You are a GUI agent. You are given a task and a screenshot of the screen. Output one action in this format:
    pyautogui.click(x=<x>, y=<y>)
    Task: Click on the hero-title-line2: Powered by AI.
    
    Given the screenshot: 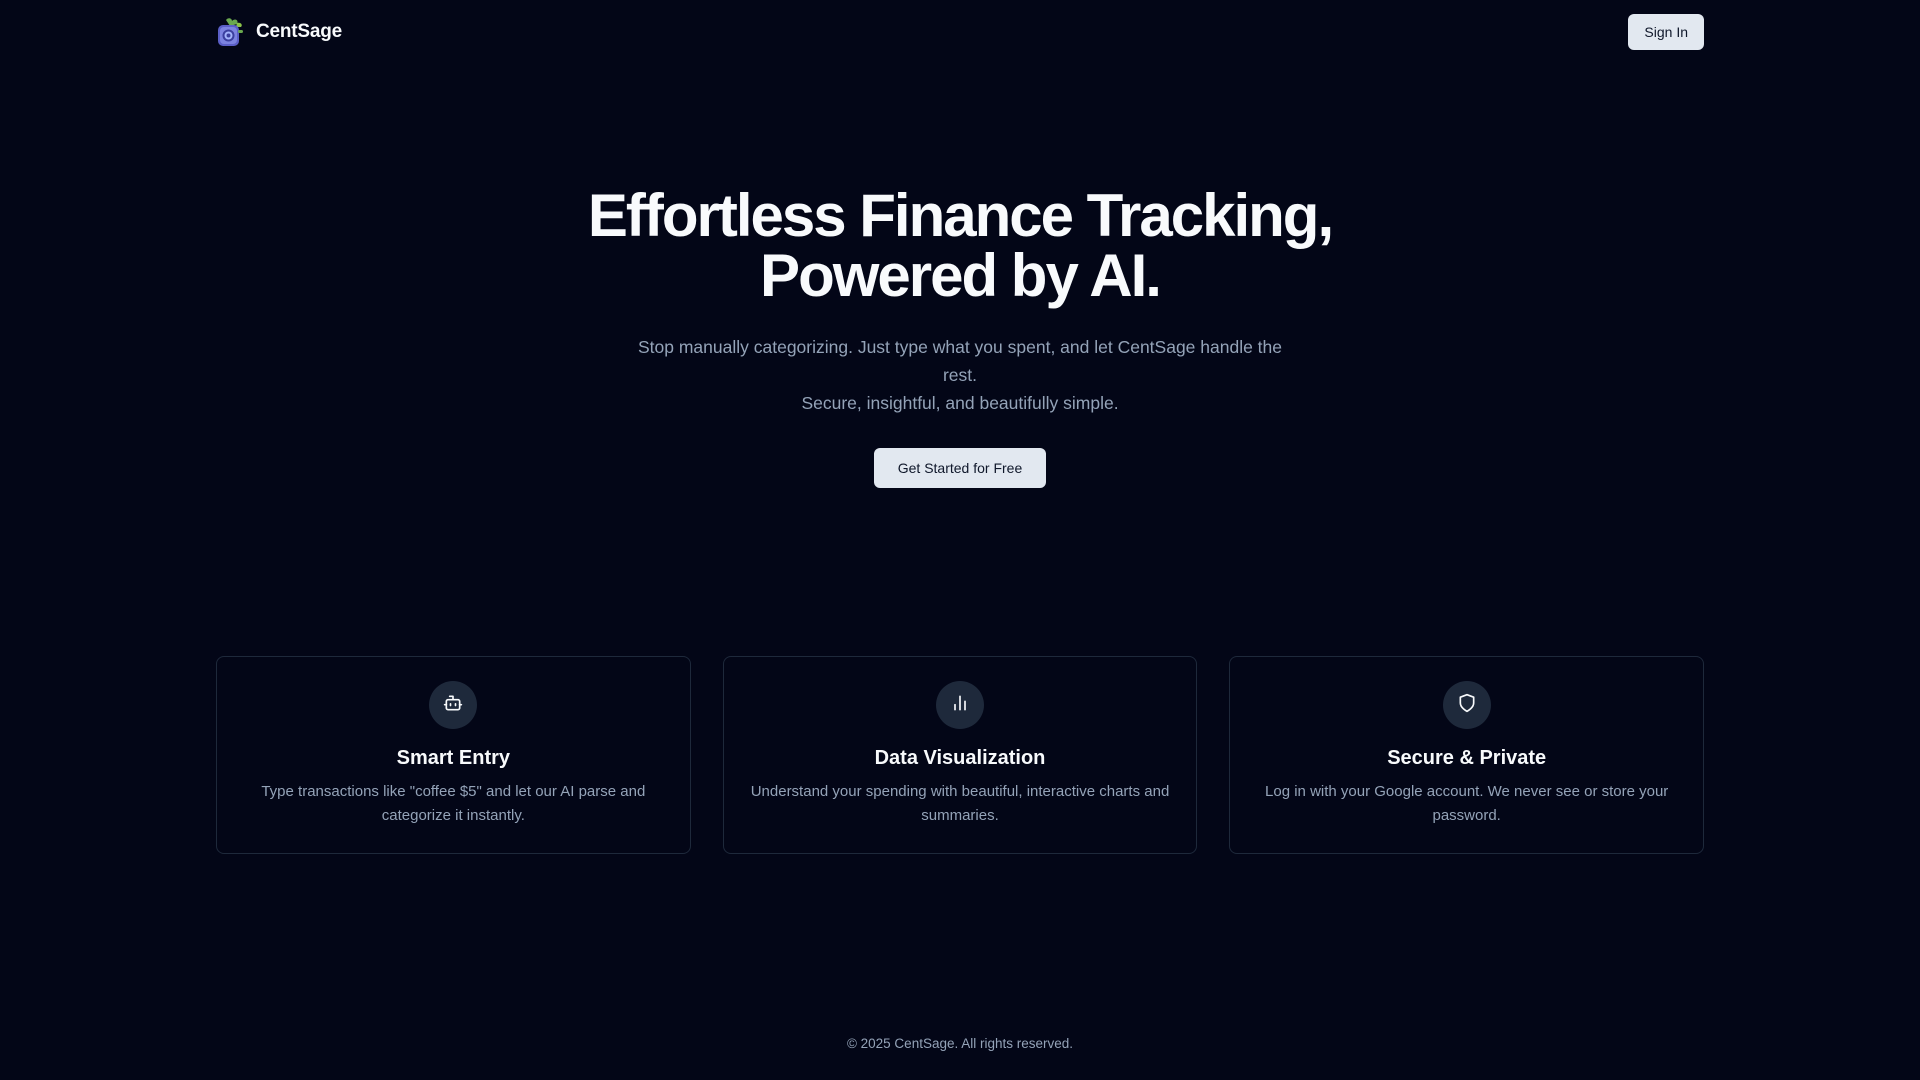 What is the action you would take?
    pyautogui.click(x=961, y=275)
    